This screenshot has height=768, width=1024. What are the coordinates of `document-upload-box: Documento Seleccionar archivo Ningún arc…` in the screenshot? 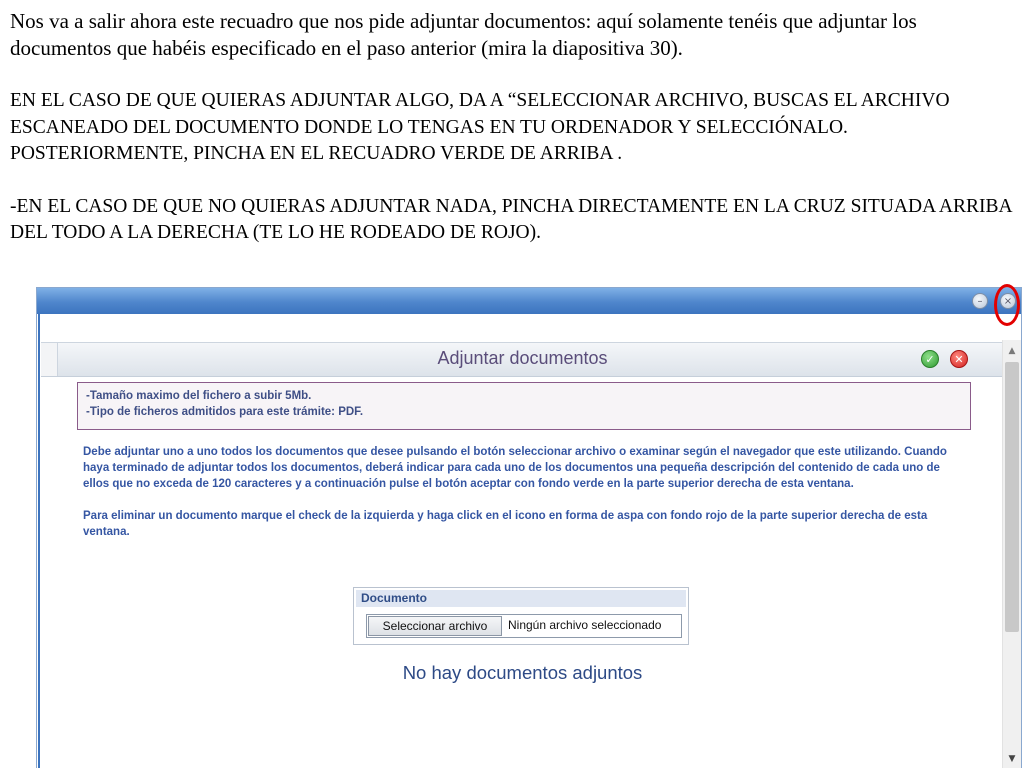 It's located at (521, 616).